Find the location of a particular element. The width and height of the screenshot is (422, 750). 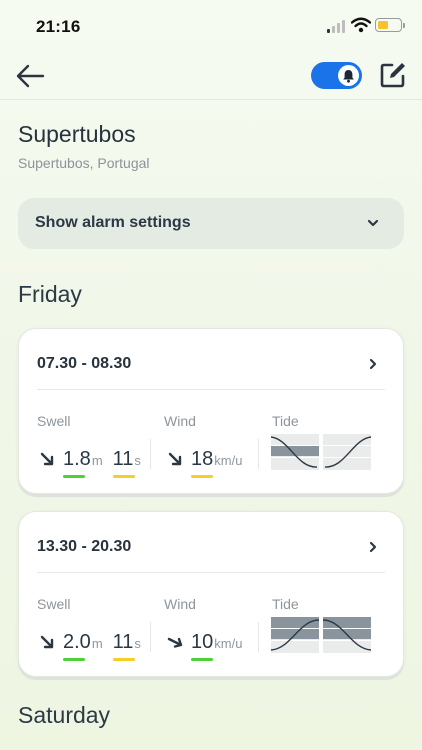

slot-time: 07.30 - 08.30 is located at coordinates (84, 363).